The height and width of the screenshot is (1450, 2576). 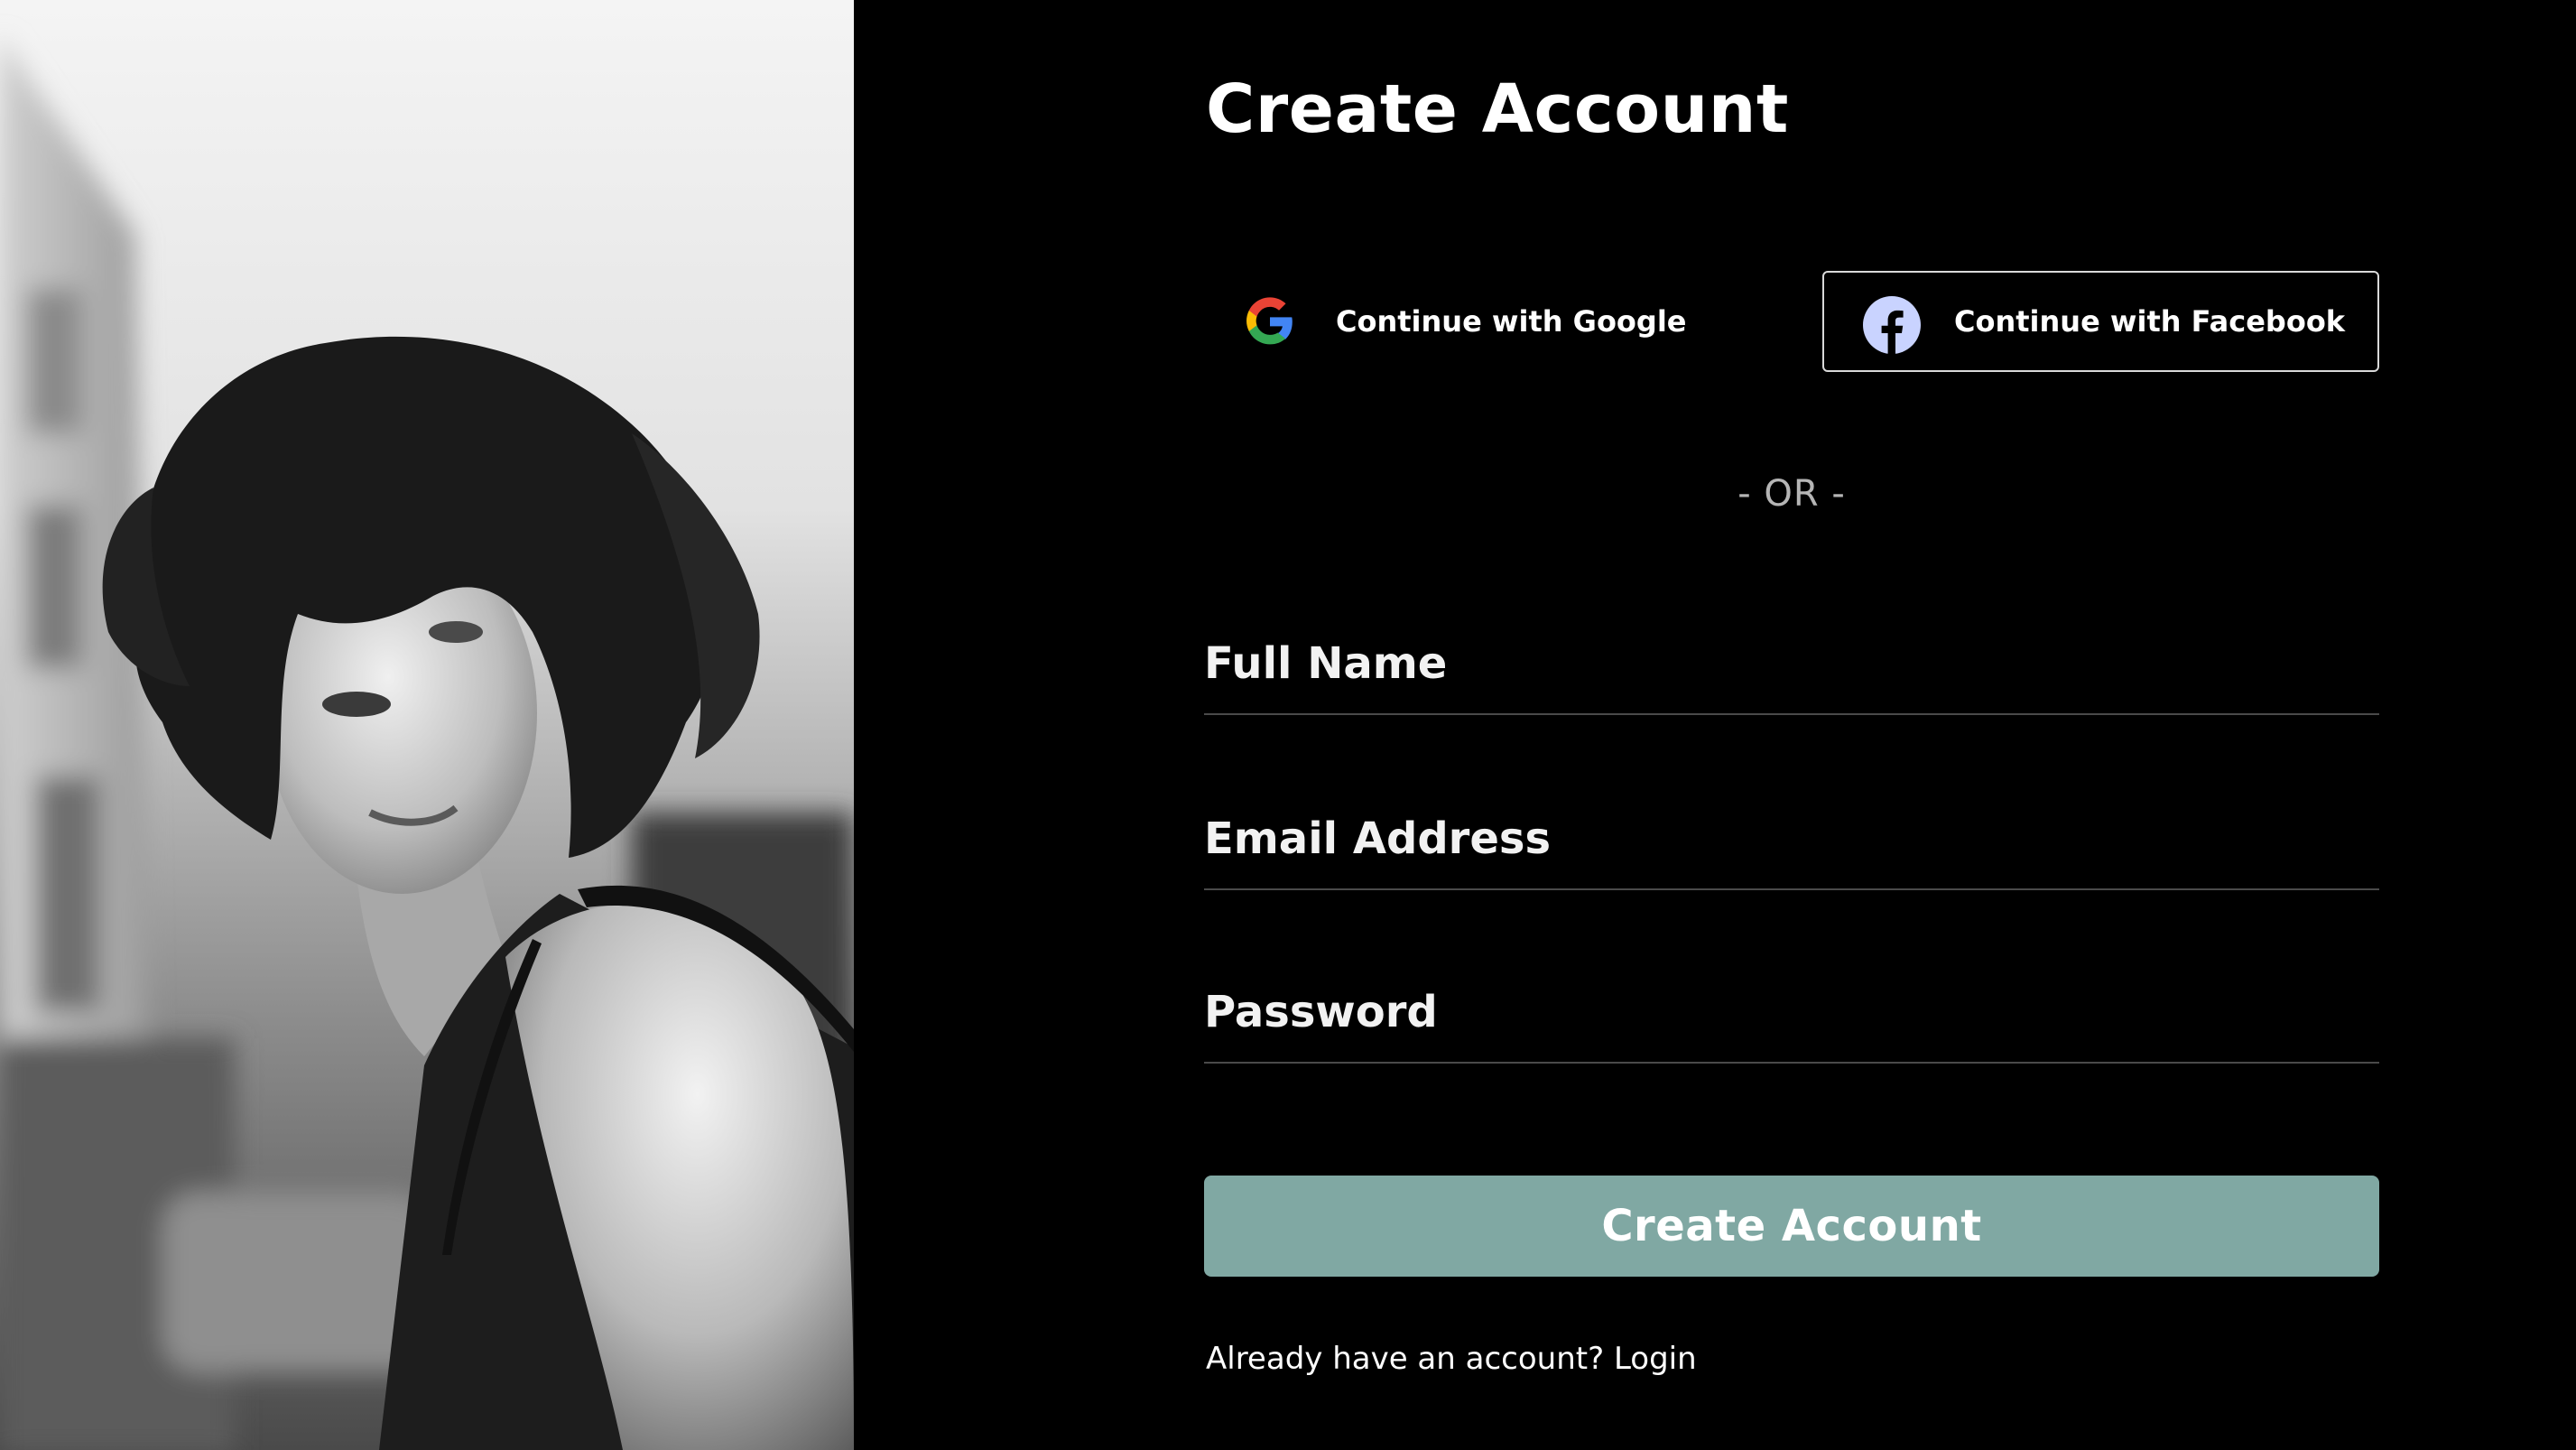 What do you see at coordinates (2150, 321) in the screenshot?
I see `facebook-button-label: Continue with Facebook` at bounding box center [2150, 321].